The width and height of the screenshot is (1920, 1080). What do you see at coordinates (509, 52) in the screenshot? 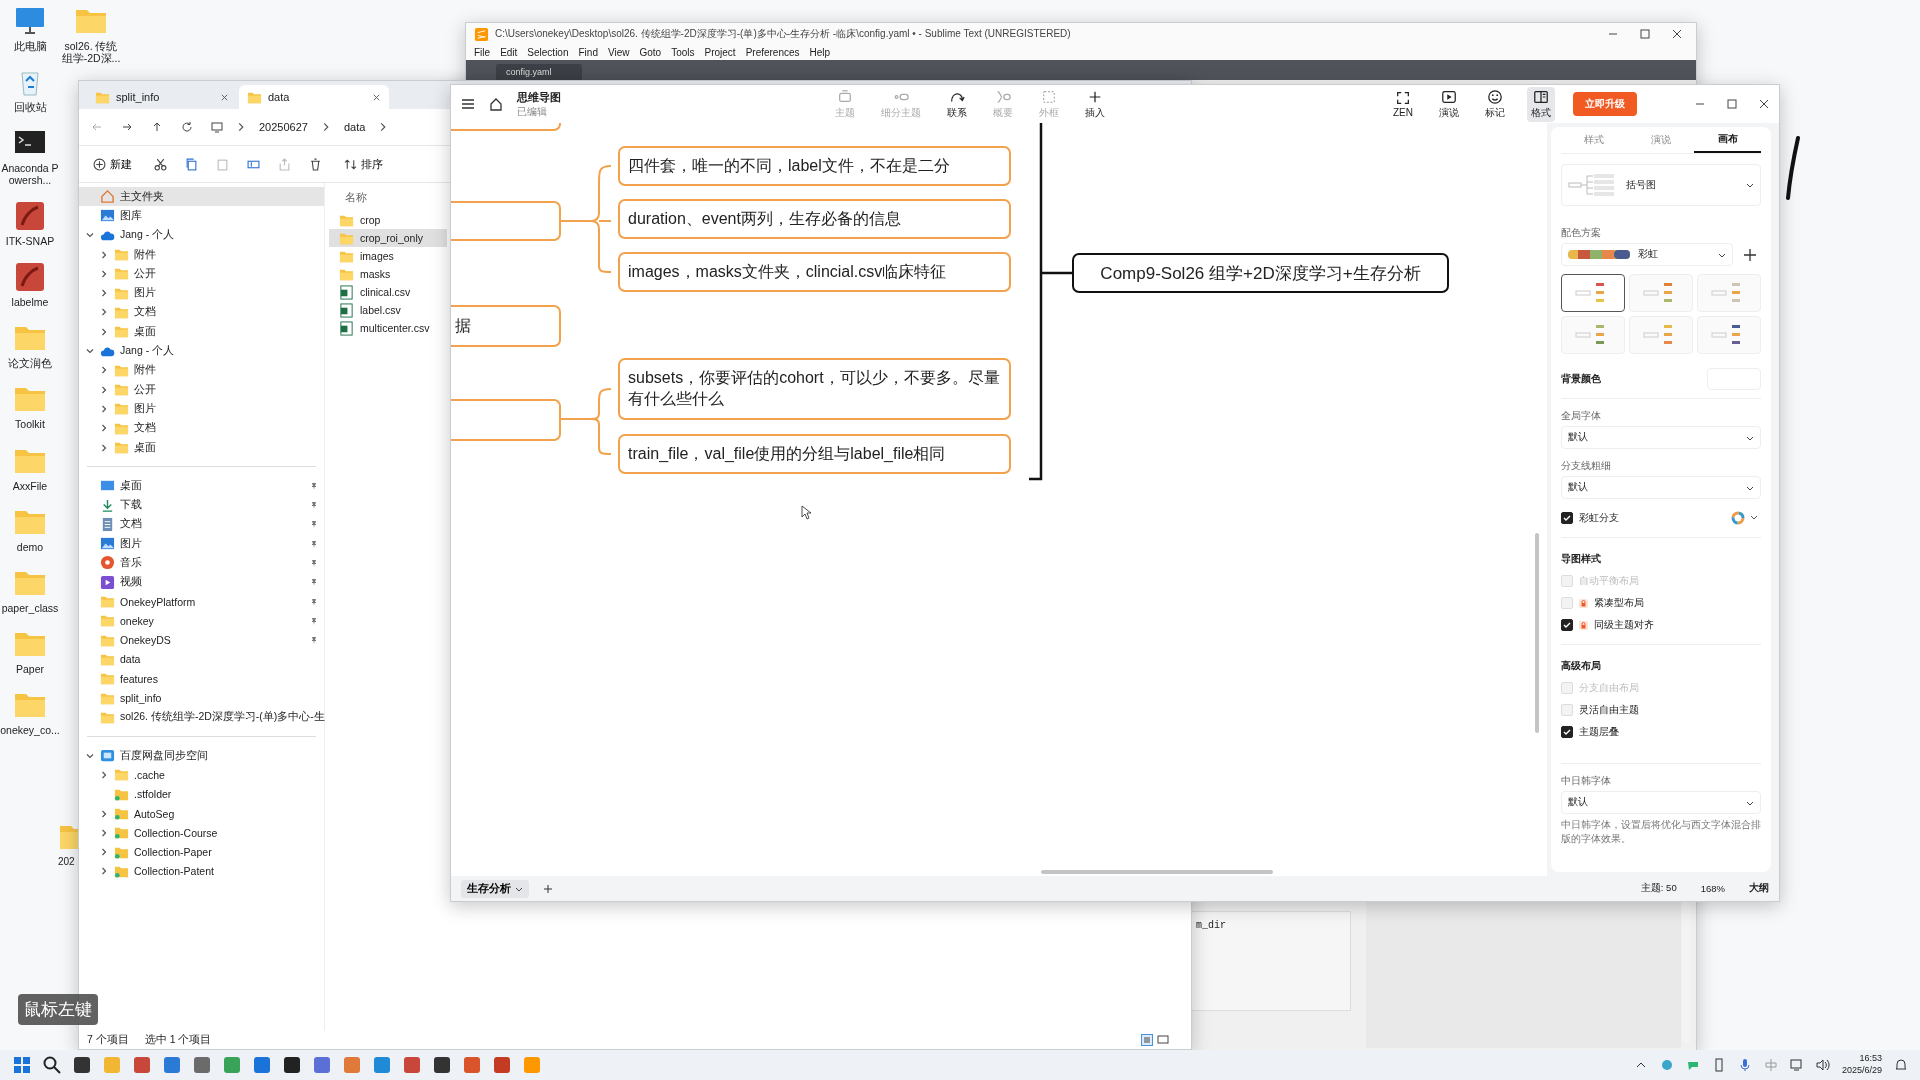
I see `menu-item: Edit` at bounding box center [509, 52].